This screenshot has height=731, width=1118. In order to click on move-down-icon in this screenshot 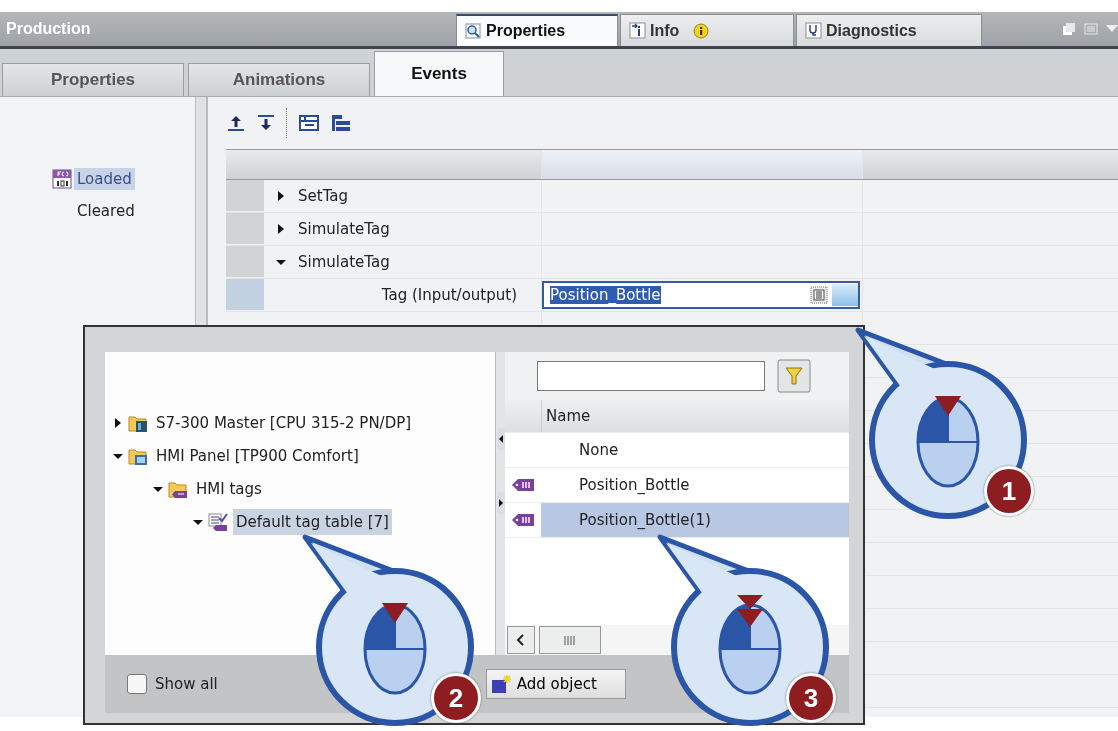, I will do `click(266, 123)`.